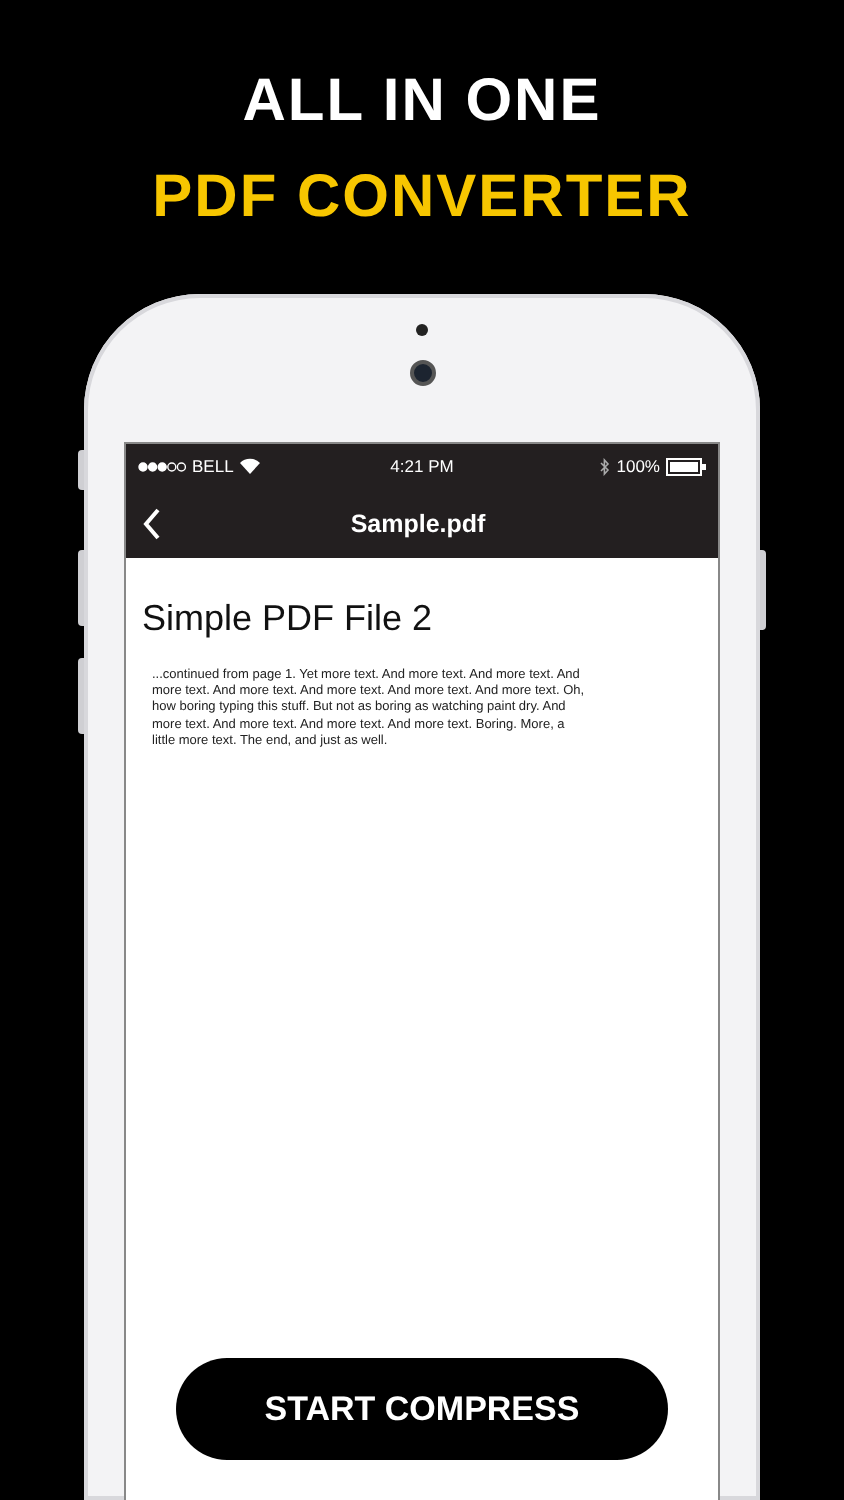  What do you see at coordinates (162, 466) in the screenshot?
I see `signal-icon` at bounding box center [162, 466].